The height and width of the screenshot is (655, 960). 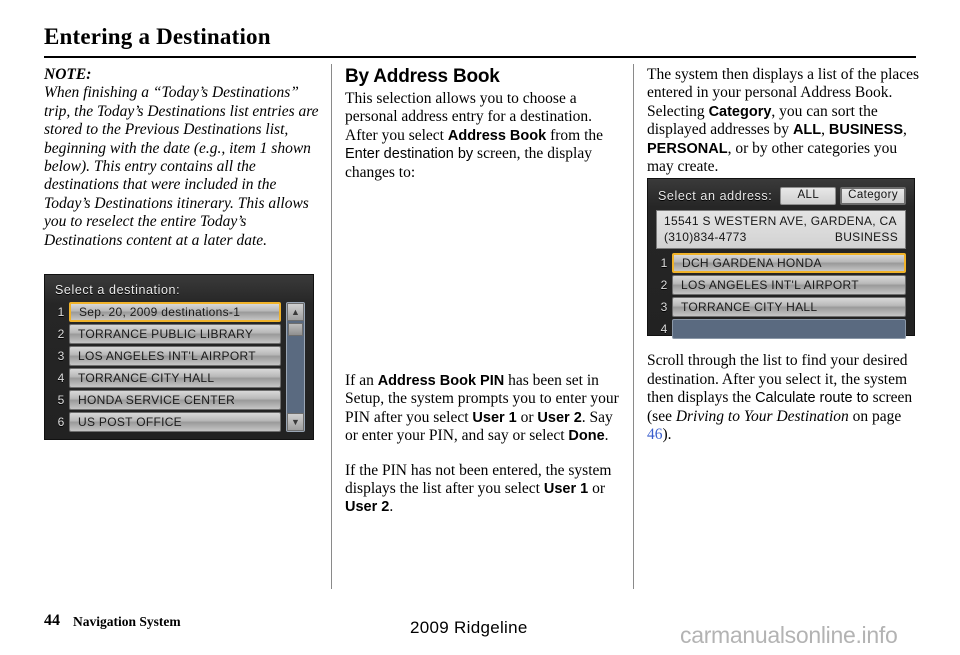 I want to click on nav-header-label: Select a destination:, so click(x=118, y=290).